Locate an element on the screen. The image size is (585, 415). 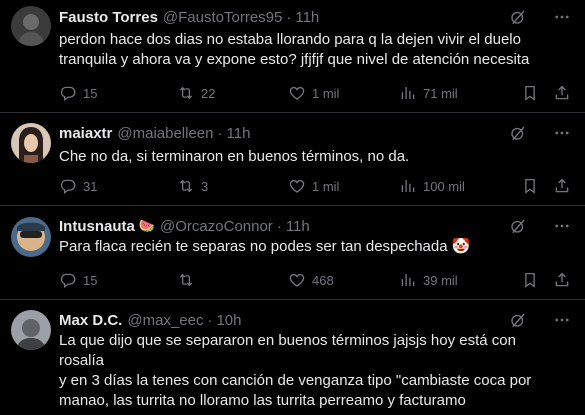
views-button: 100 mil is located at coordinates (432, 186).